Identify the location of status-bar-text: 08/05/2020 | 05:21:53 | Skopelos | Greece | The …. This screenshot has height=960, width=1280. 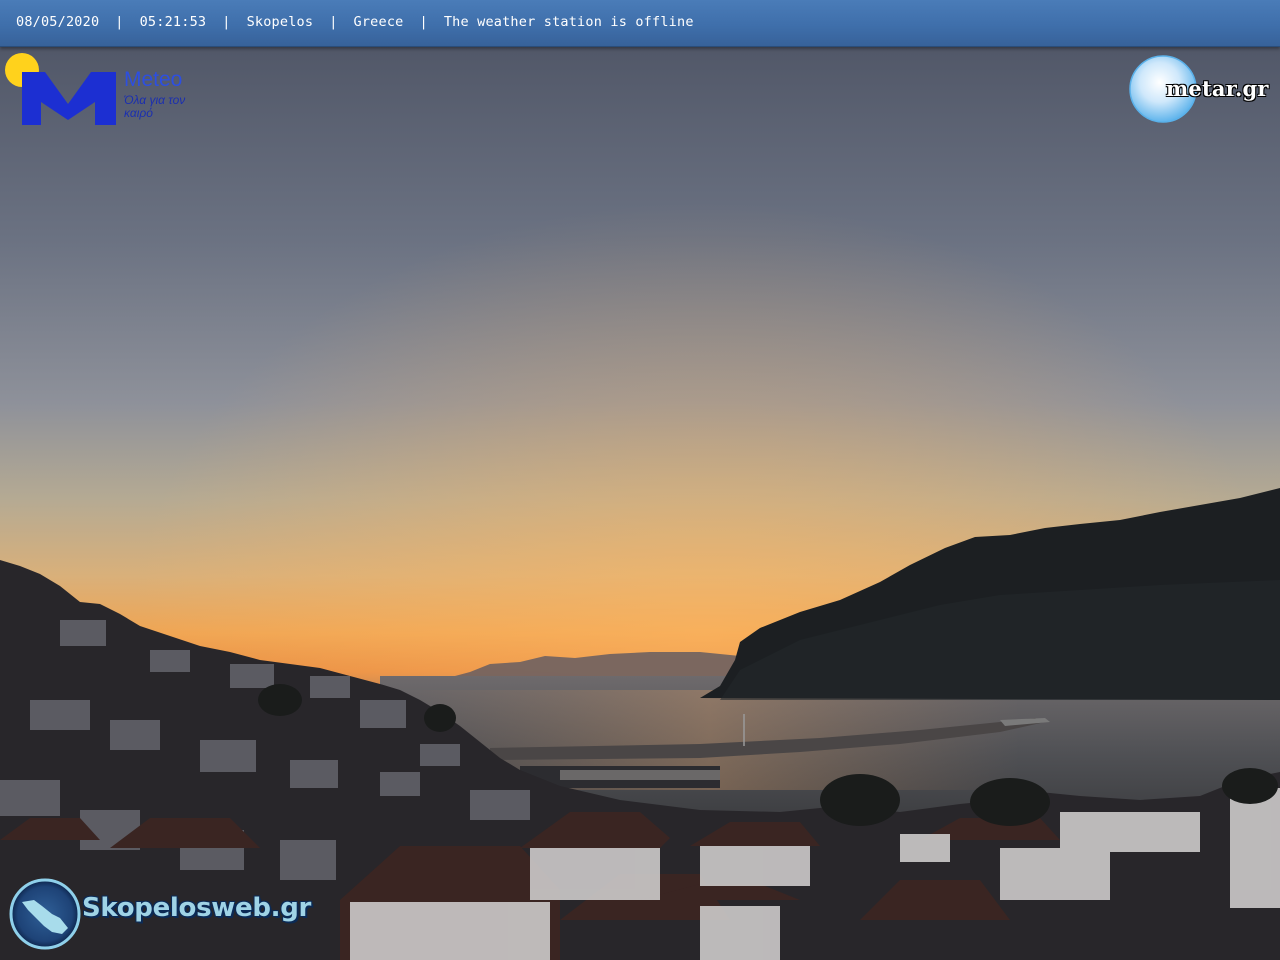
(355, 22).